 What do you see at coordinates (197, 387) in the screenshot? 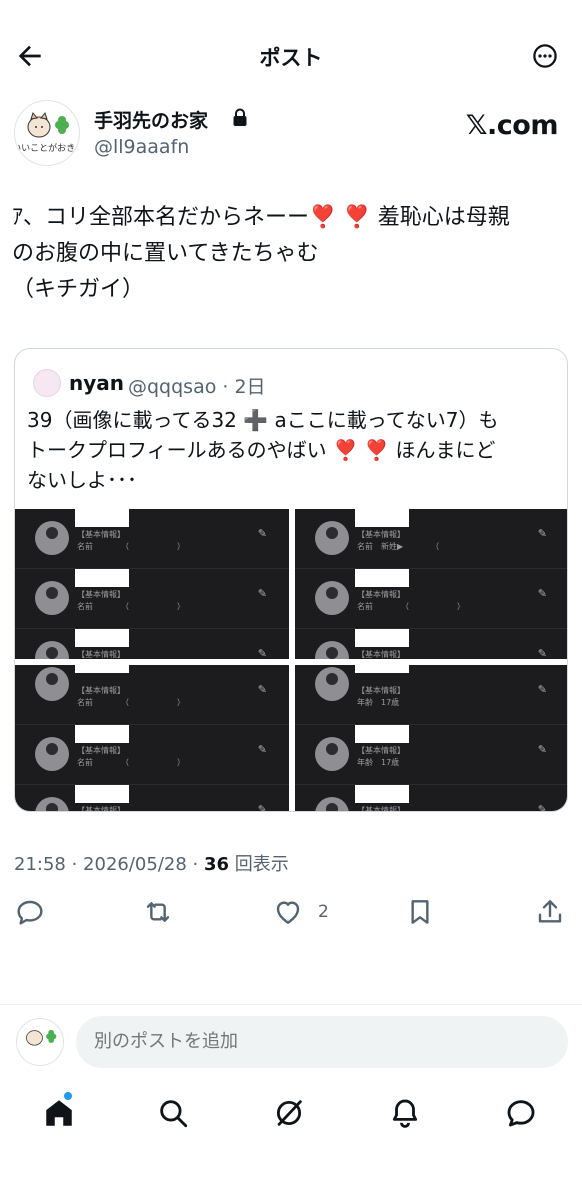
I see `quote-meta: @qqqsao · 2日` at bounding box center [197, 387].